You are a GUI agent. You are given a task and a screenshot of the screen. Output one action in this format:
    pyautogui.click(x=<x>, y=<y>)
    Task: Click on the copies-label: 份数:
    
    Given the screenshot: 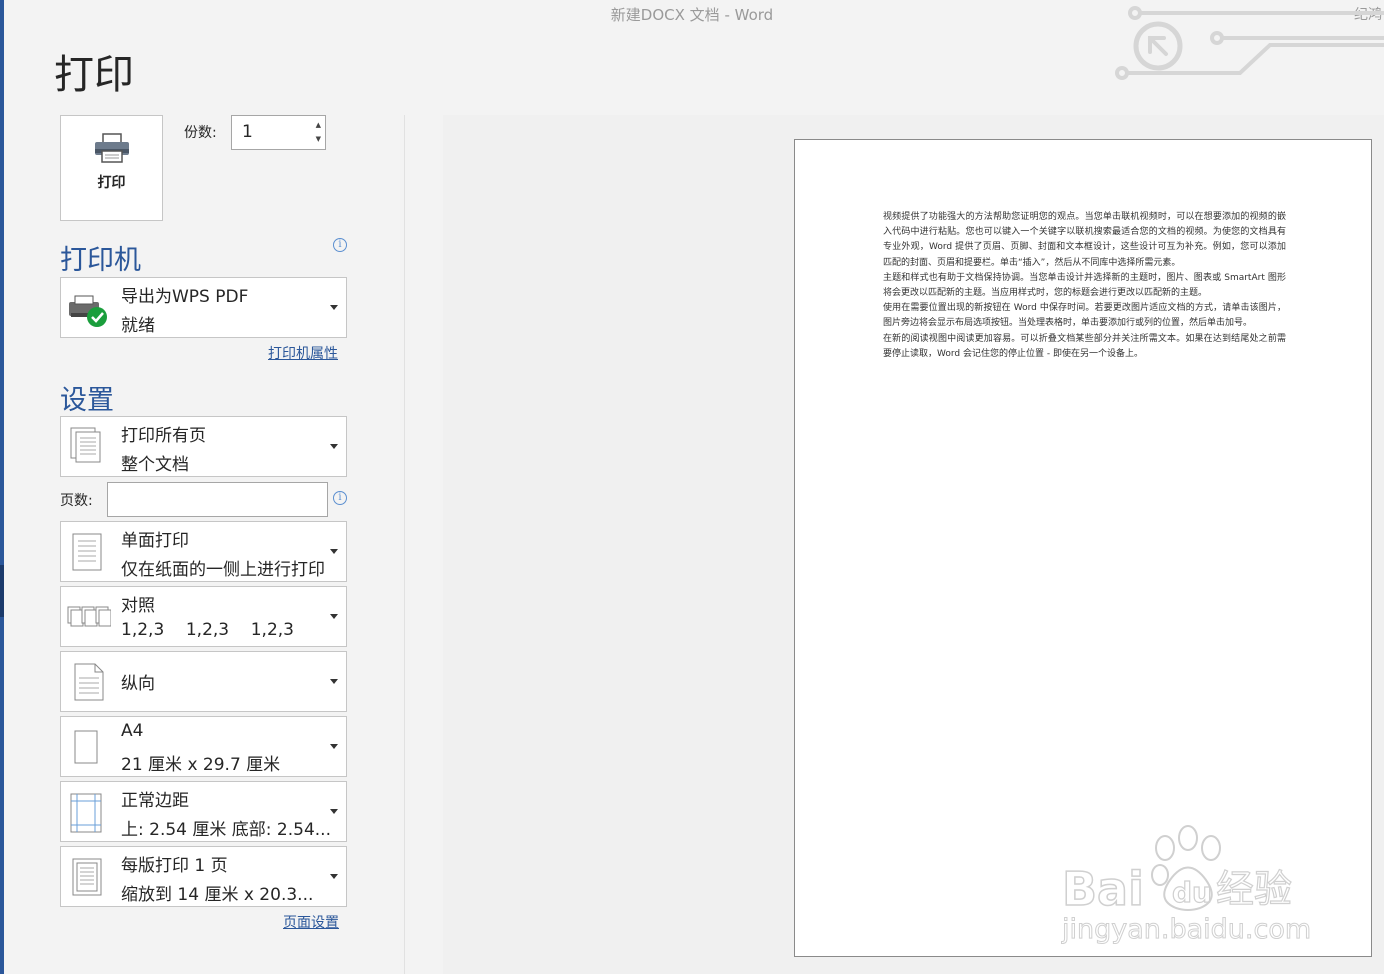 What is the action you would take?
    pyautogui.click(x=200, y=133)
    